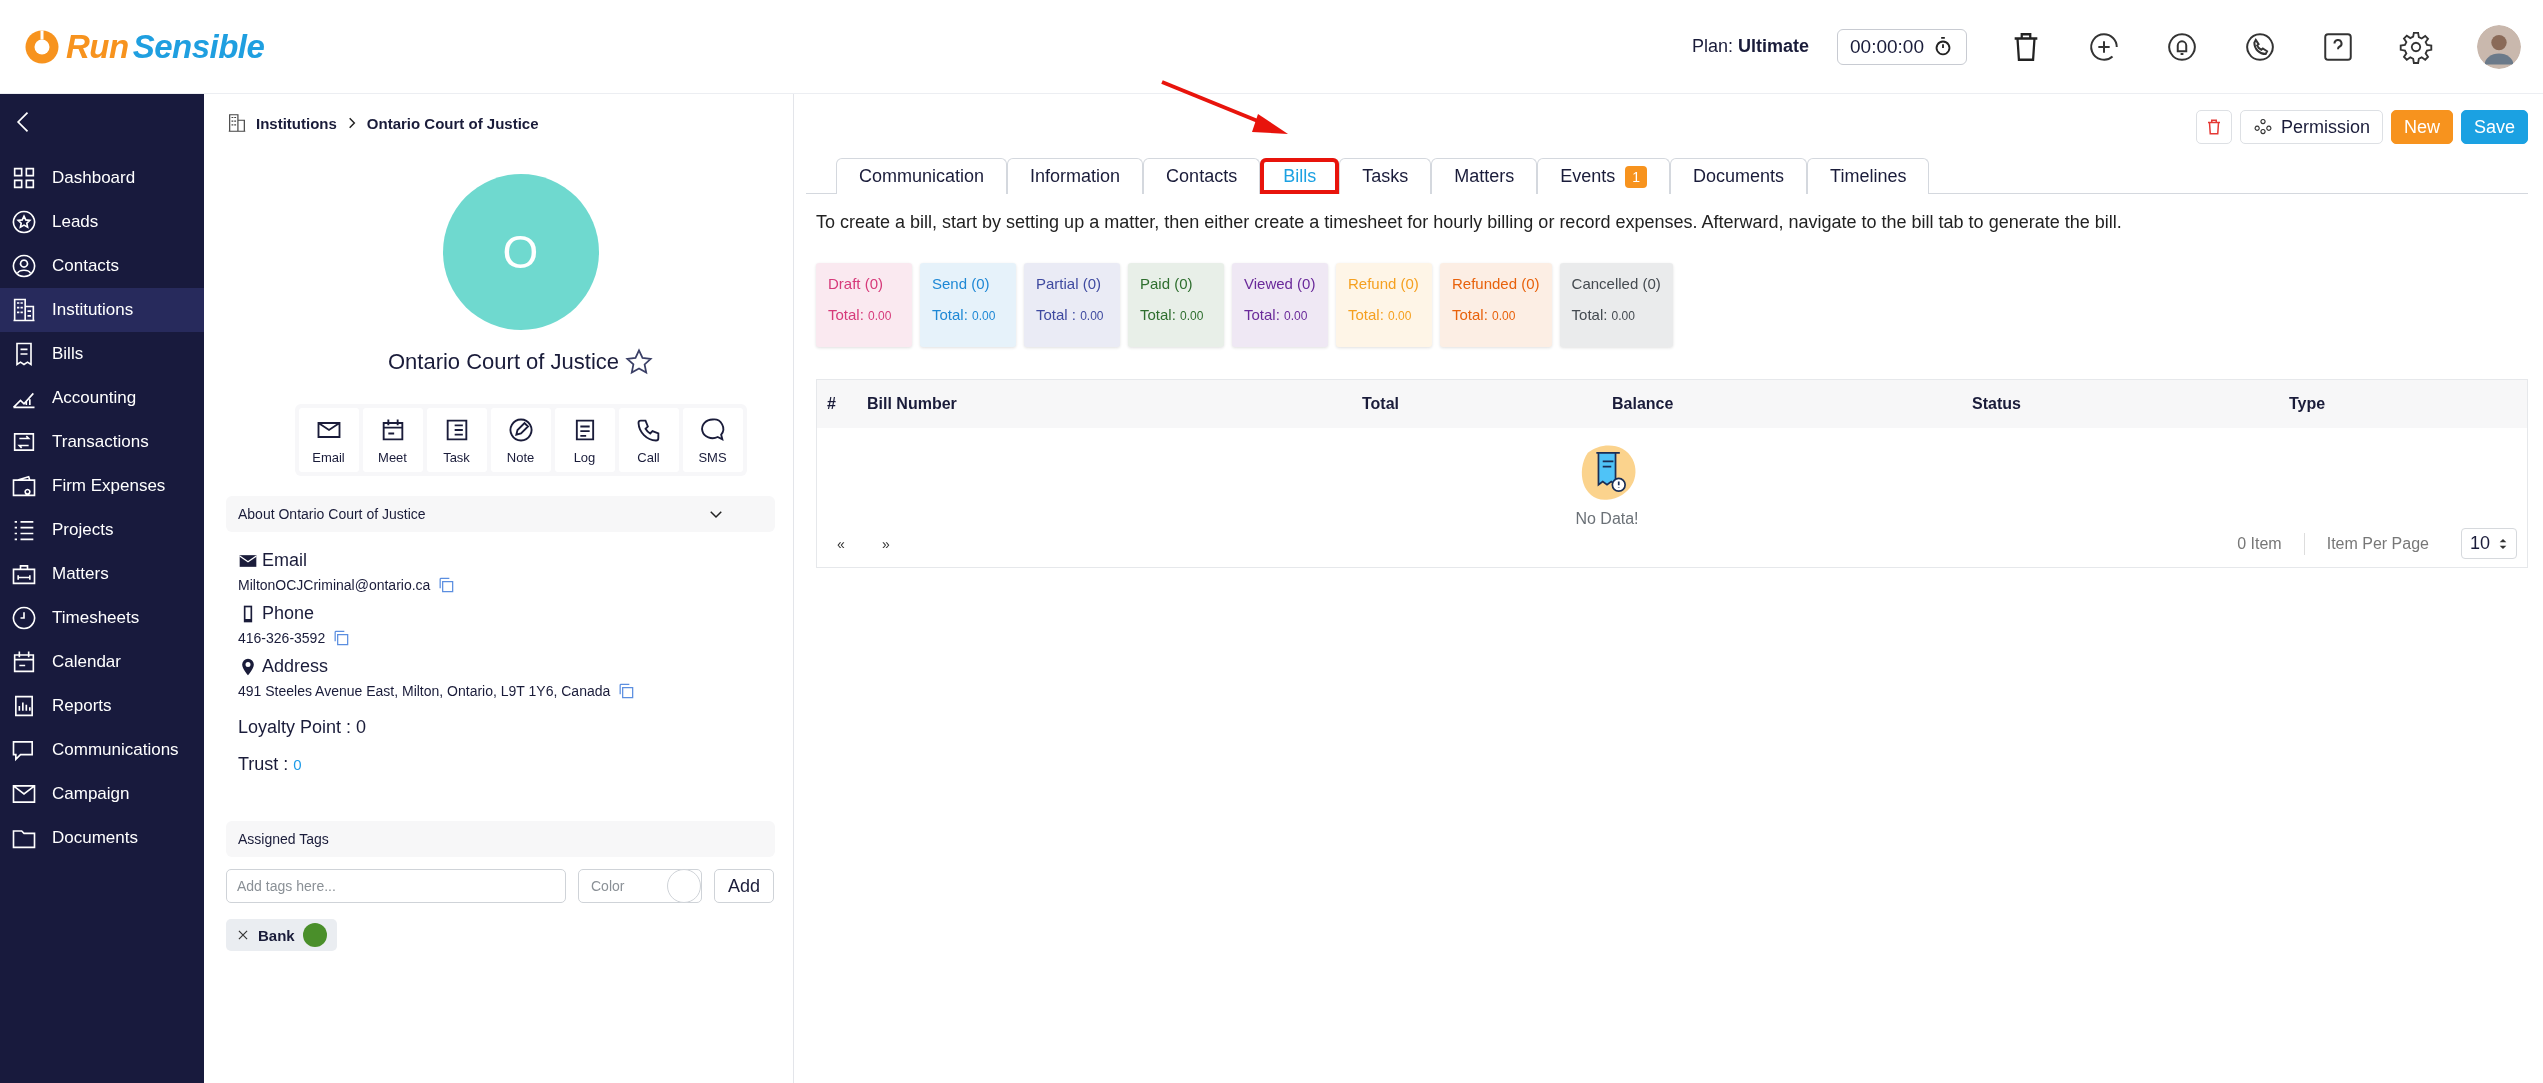 Image resolution: width=2543 pixels, height=1083 pixels. Describe the element at coordinates (1176, 305) in the screenshot. I see `status-card: Paid (0) Total: 0.00` at that location.